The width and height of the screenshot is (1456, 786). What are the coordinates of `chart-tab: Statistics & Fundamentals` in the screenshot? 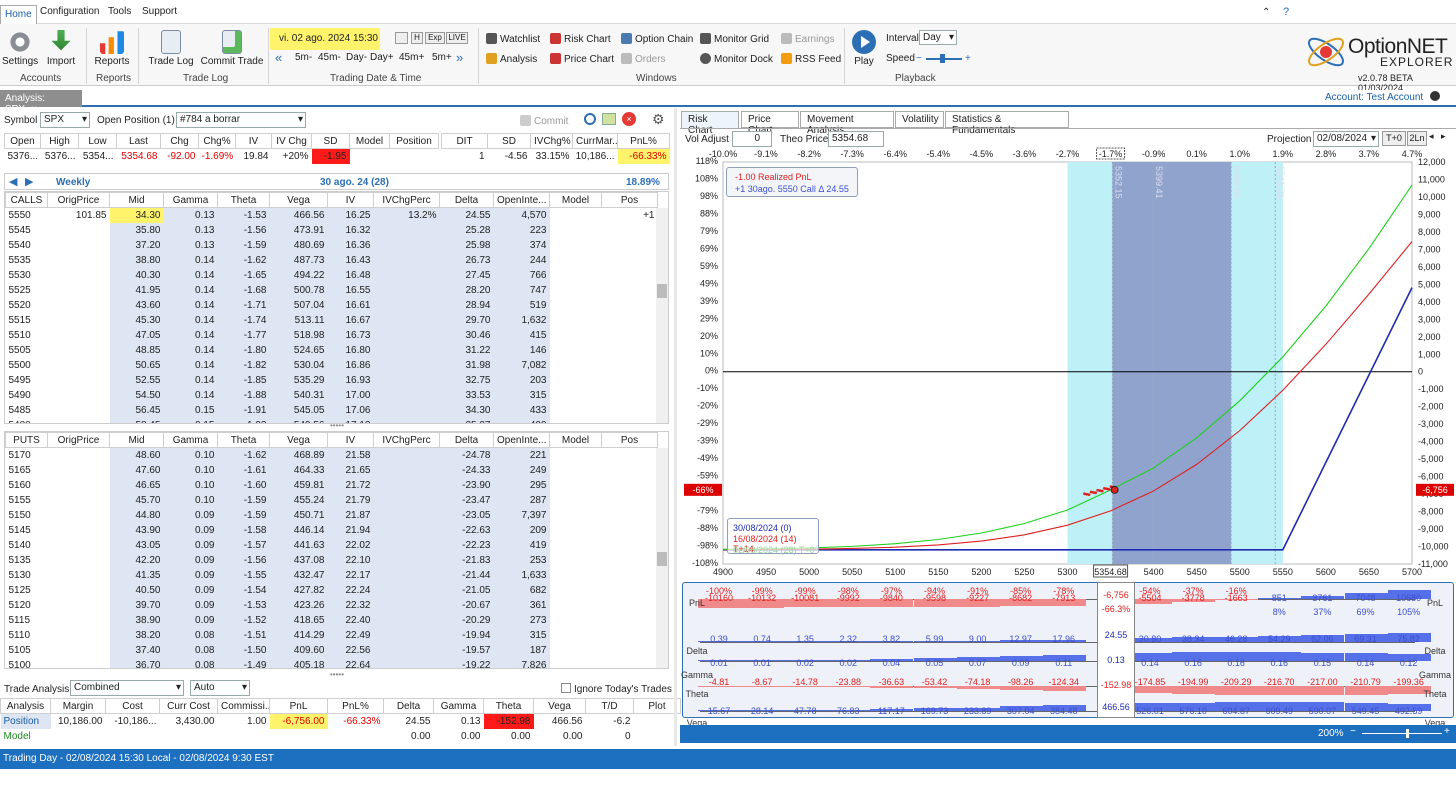 It's located at (1007, 123).